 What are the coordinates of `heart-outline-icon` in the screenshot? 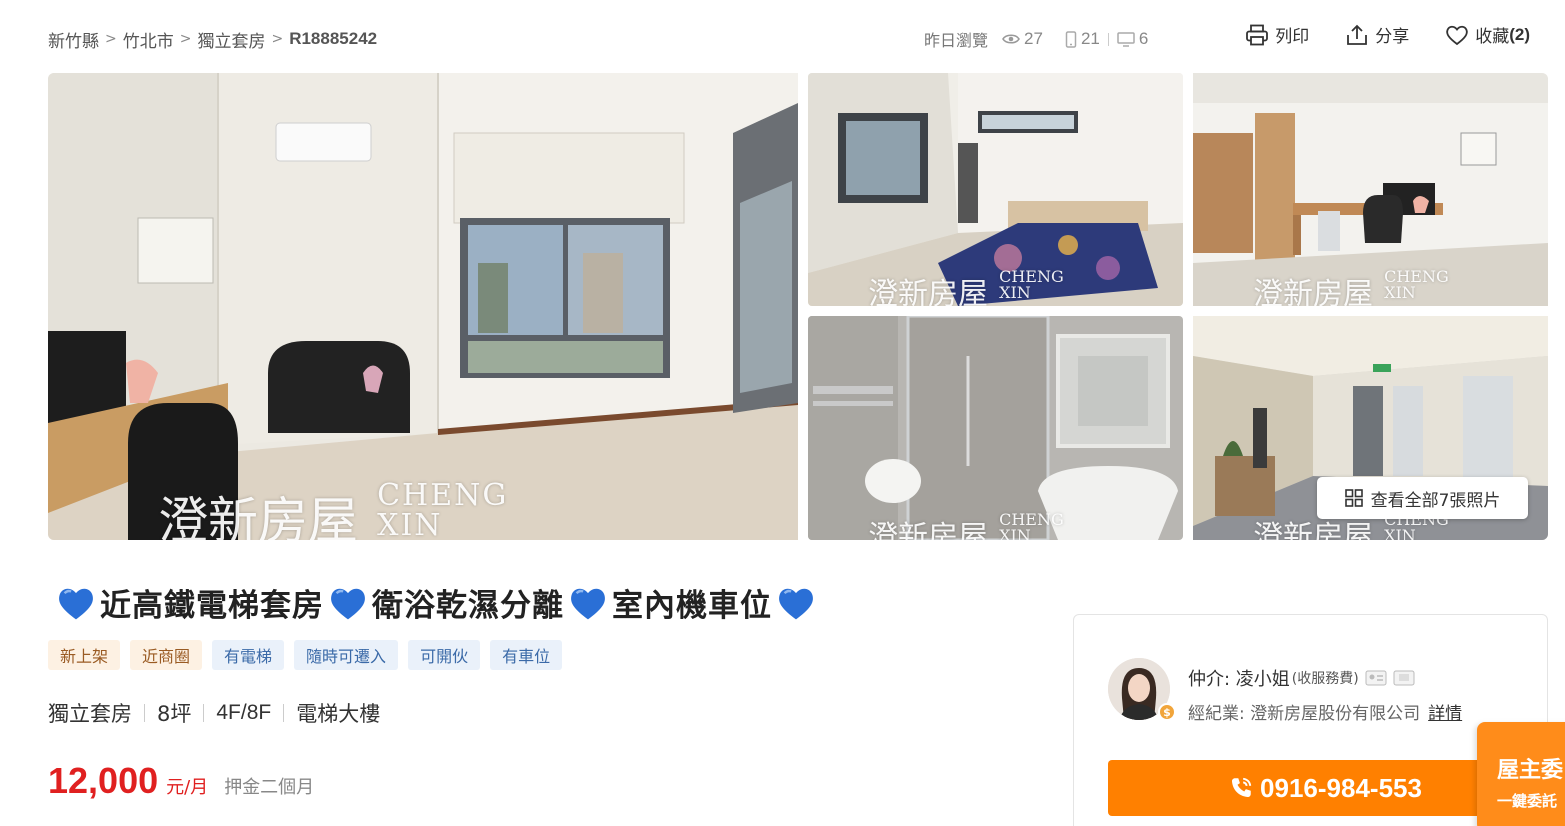 It's located at (1457, 35).